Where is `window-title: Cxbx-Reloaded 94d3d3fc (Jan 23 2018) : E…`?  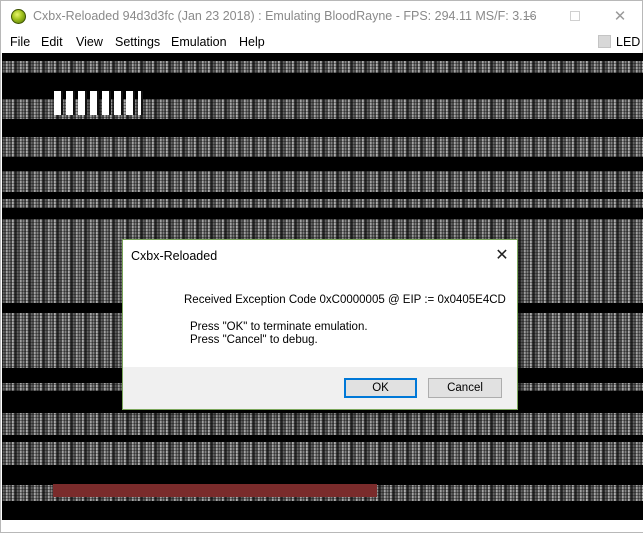
window-title: Cxbx-Reloaded 94d3d3fc (Jan 23 2018) : E… is located at coordinates (285, 16).